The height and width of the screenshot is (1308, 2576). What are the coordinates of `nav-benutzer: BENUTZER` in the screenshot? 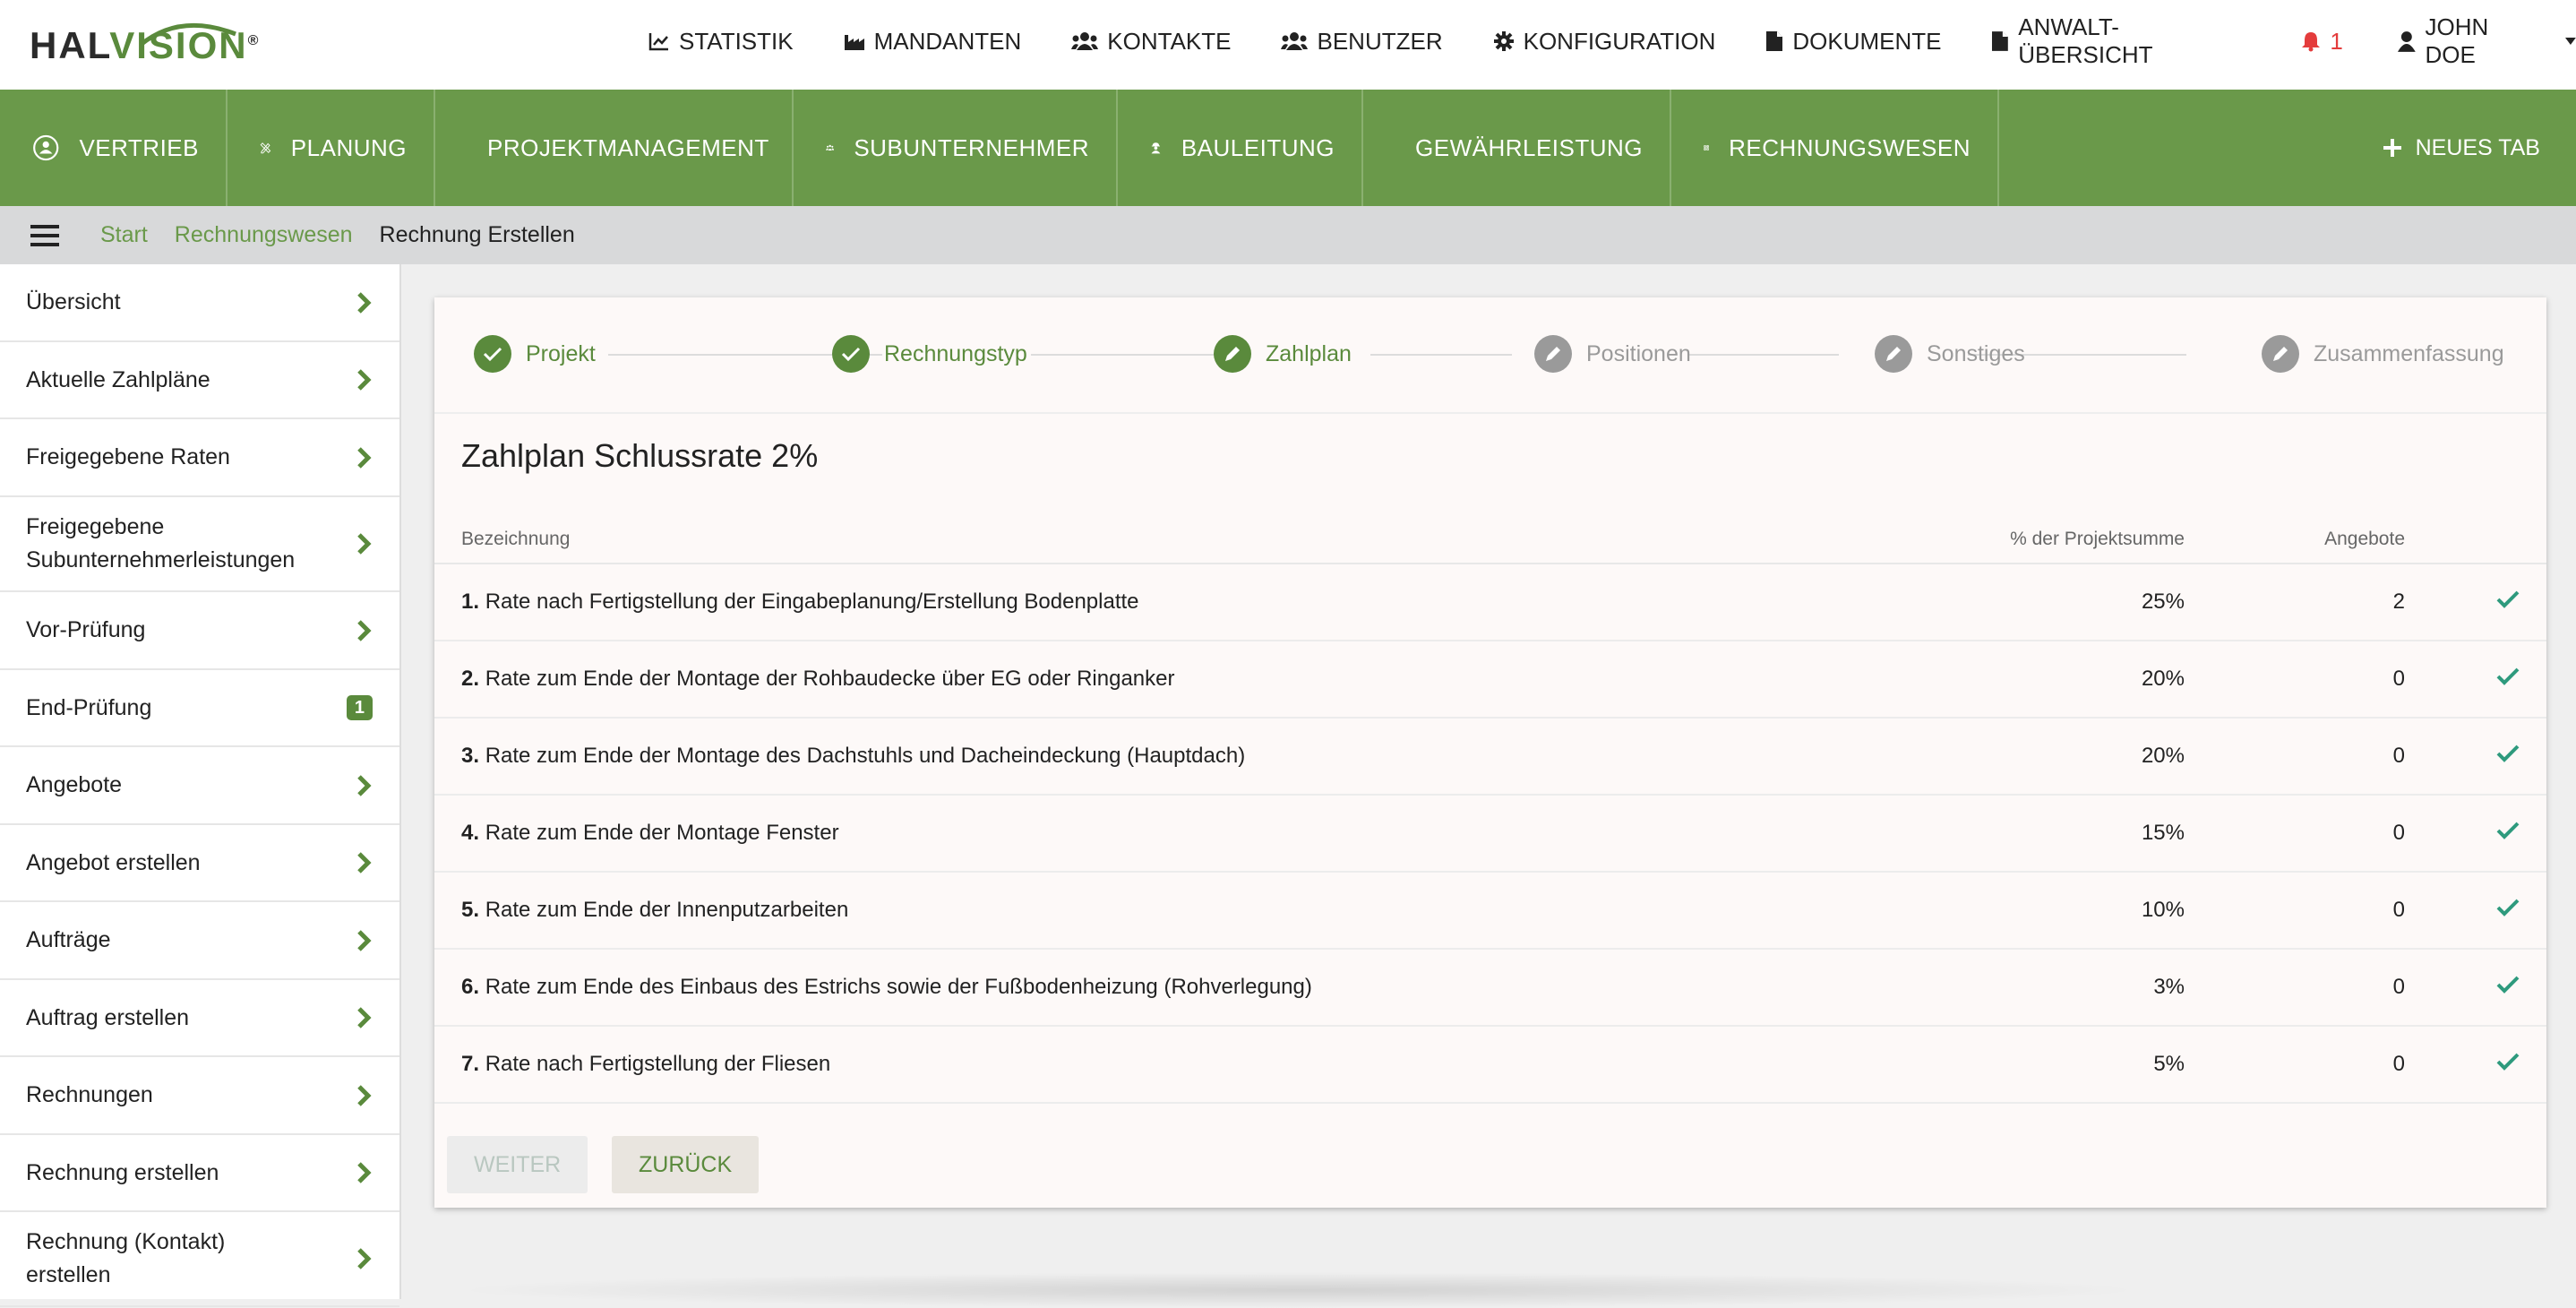 It's located at (1362, 42).